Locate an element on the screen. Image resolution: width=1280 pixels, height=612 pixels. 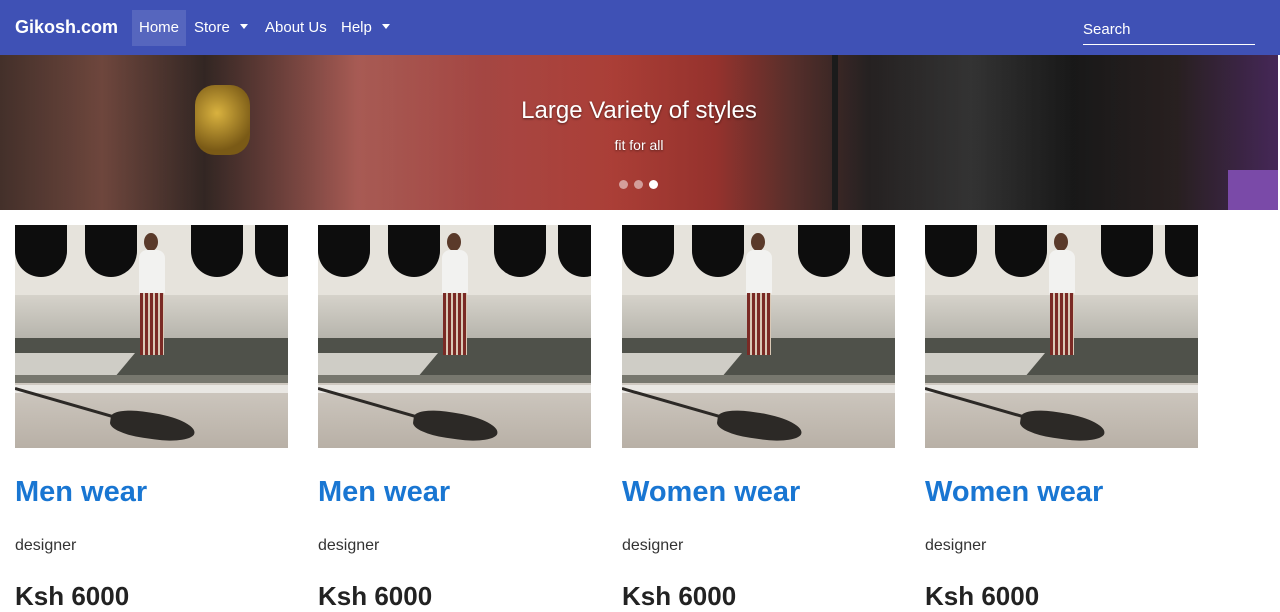
search-input is located at coordinates (1169, 29).